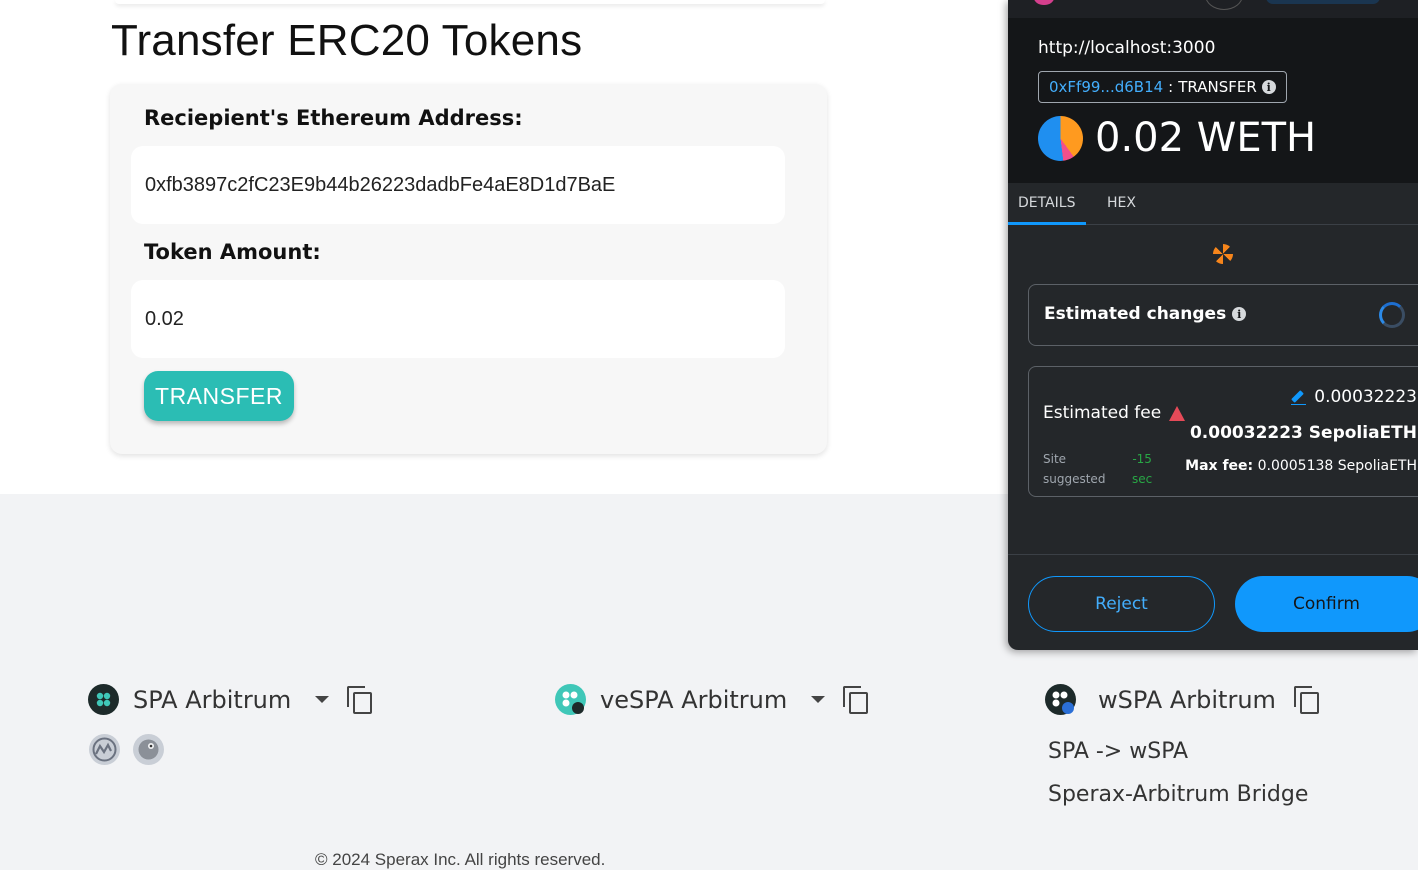 This screenshot has height=870, width=1418. Describe the element at coordinates (1142, 479) in the screenshot. I see `time-unit: sec` at that location.